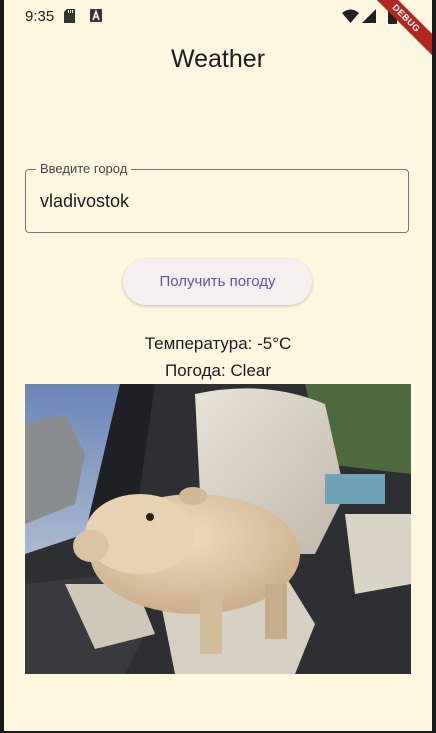  I want to click on status-bar: 9:35 DEBUG, so click(218, 30).